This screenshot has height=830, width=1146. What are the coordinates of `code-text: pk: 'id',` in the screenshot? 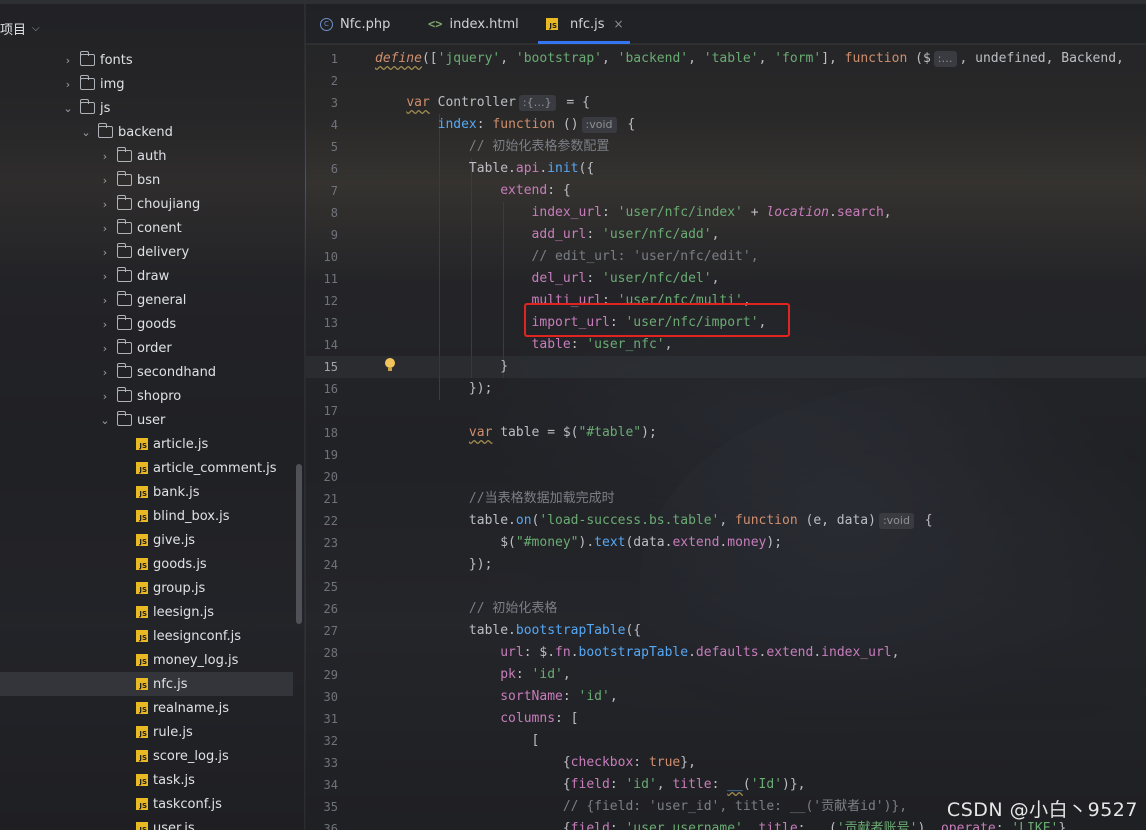 It's located at (472, 675).